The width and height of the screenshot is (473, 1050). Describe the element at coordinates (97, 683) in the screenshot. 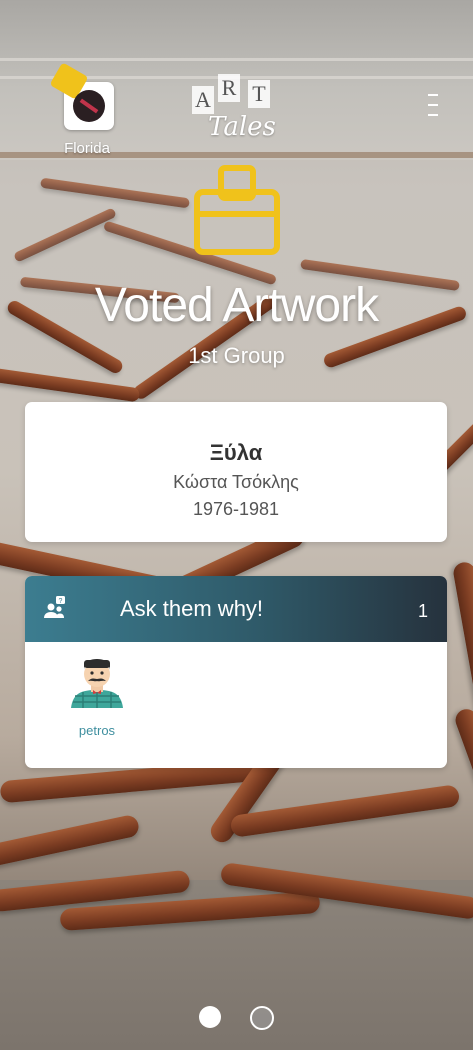

I see `man-with-mustache-avatar` at that location.